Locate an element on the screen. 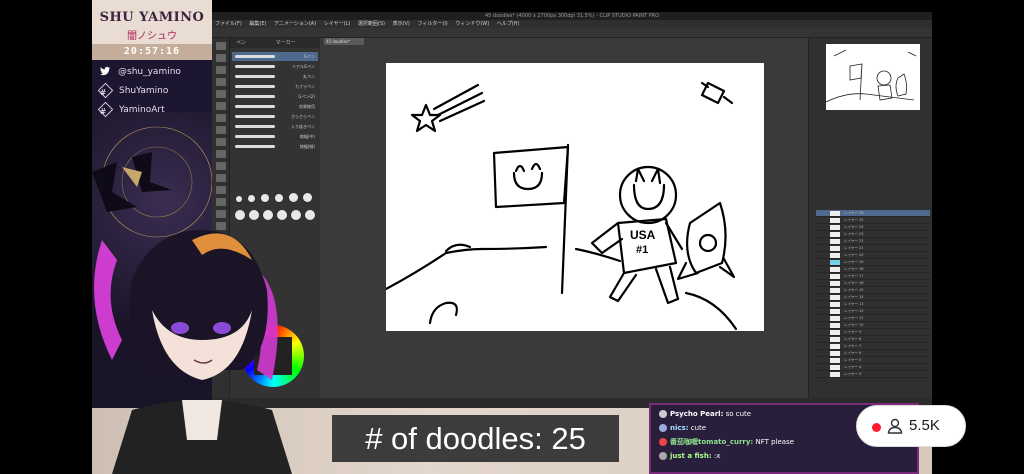 The width and height of the screenshot is (1024, 474). layer-item: レイヤー 10 is located at coordinates (873, 325).